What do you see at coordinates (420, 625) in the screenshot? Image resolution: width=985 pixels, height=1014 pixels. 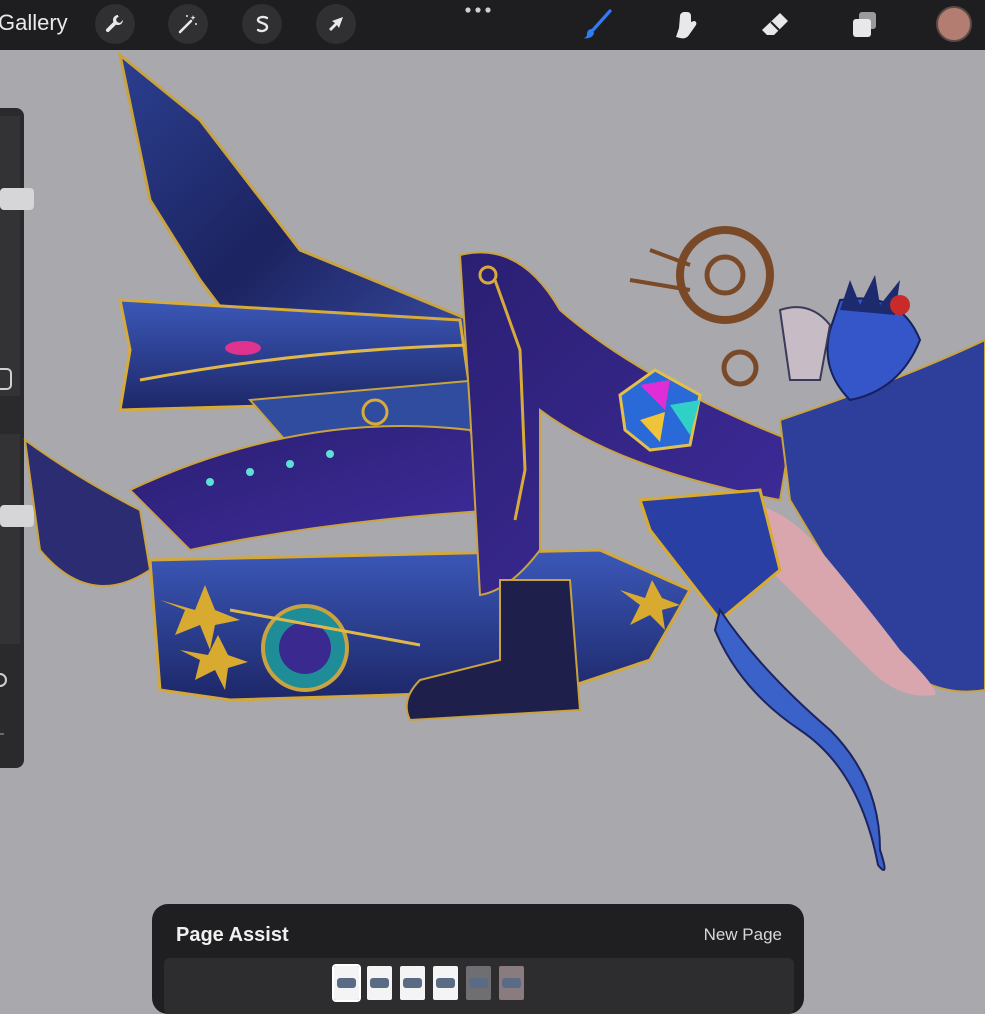 I see `long-coat` at bounding box center [420, 625].